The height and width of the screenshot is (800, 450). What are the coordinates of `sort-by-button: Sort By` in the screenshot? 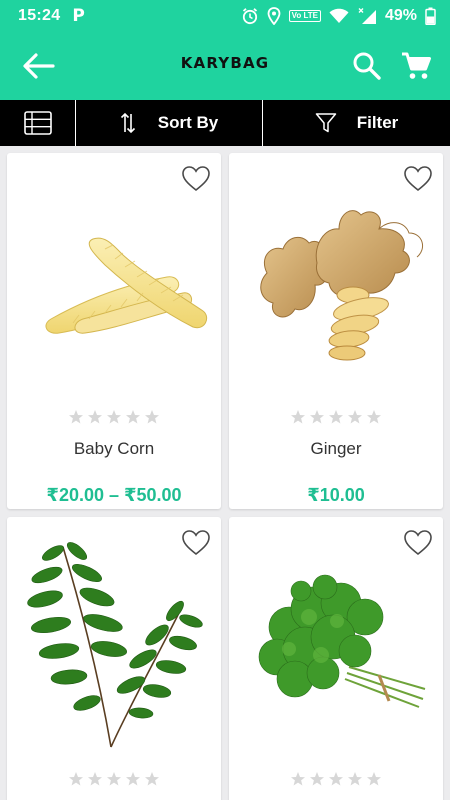 It's located at (169, 123).